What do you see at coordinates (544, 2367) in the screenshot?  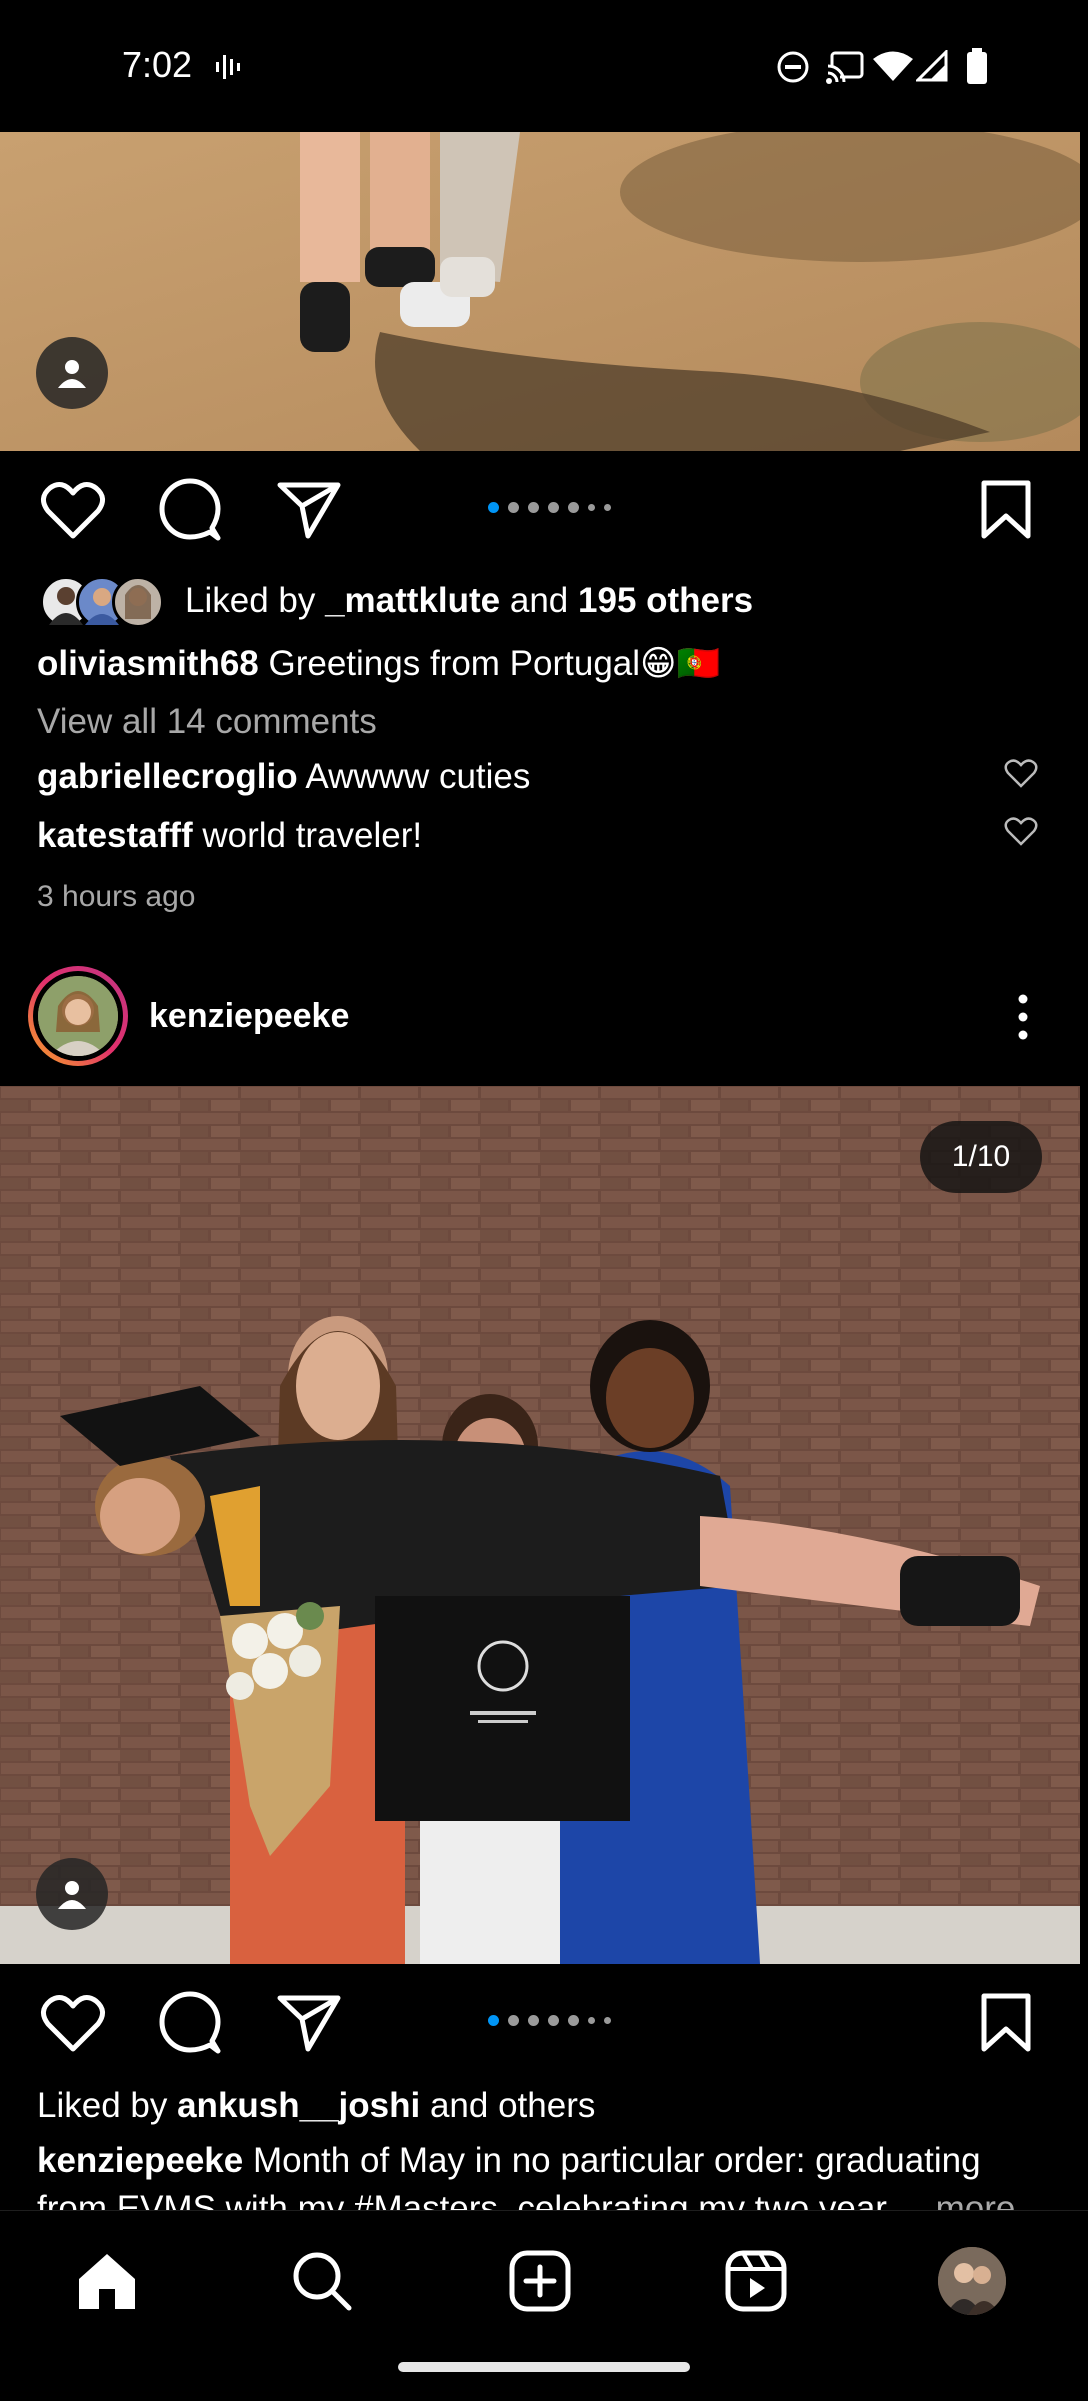 I see `gesture-home-bar` at bounding box center [544, 2367].